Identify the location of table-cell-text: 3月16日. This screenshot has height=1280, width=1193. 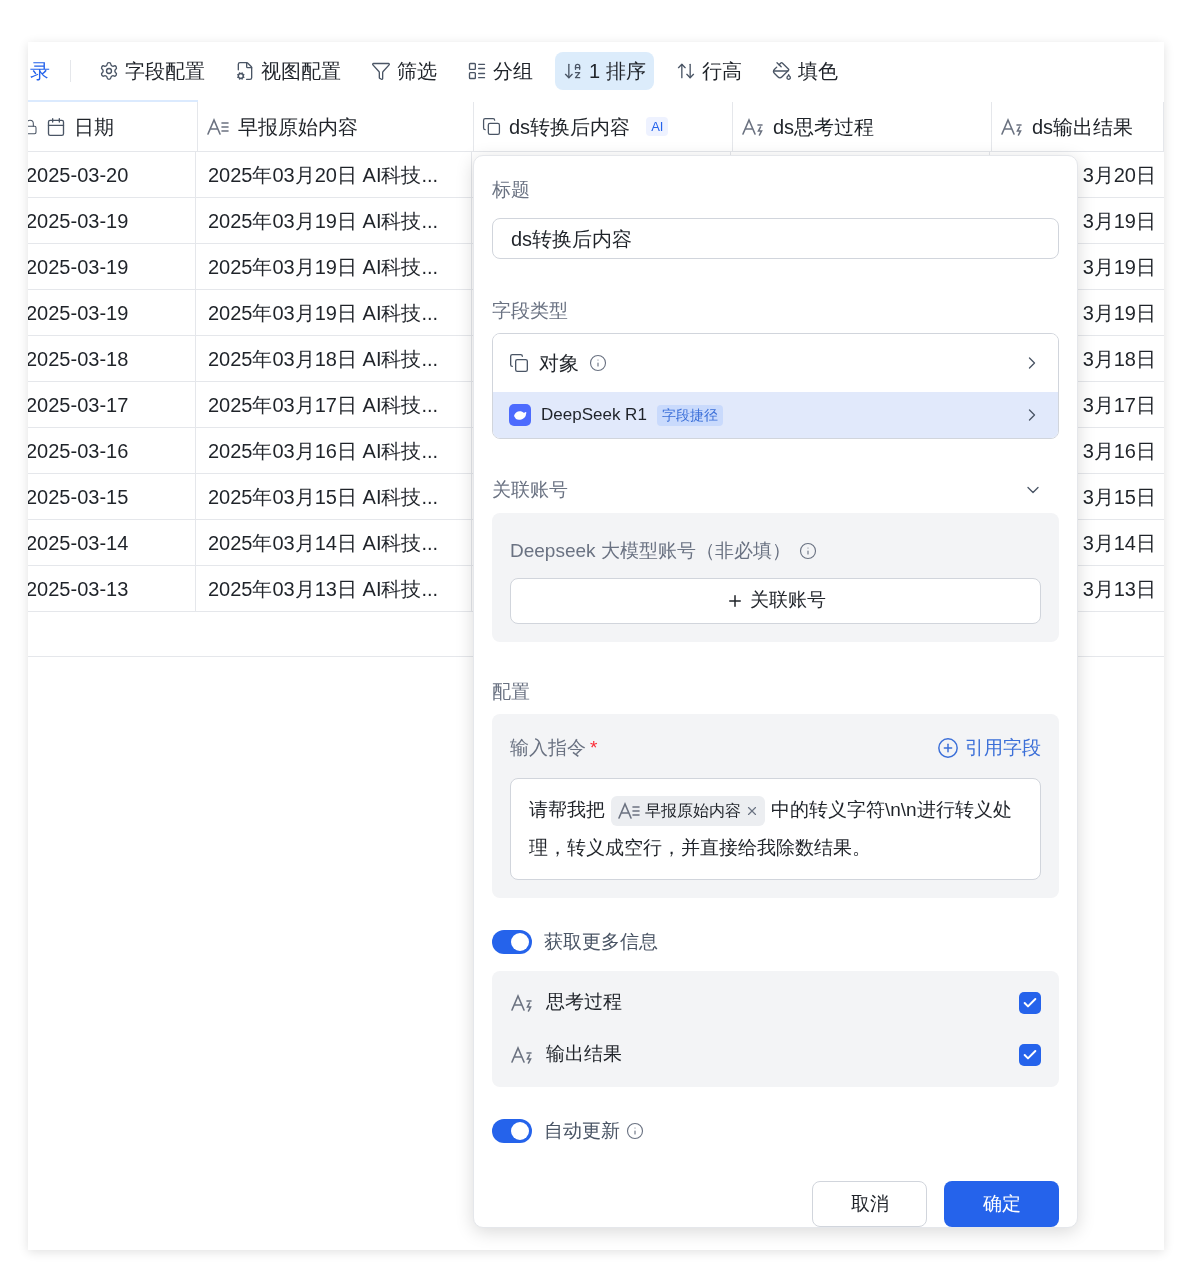
(1119, 451).